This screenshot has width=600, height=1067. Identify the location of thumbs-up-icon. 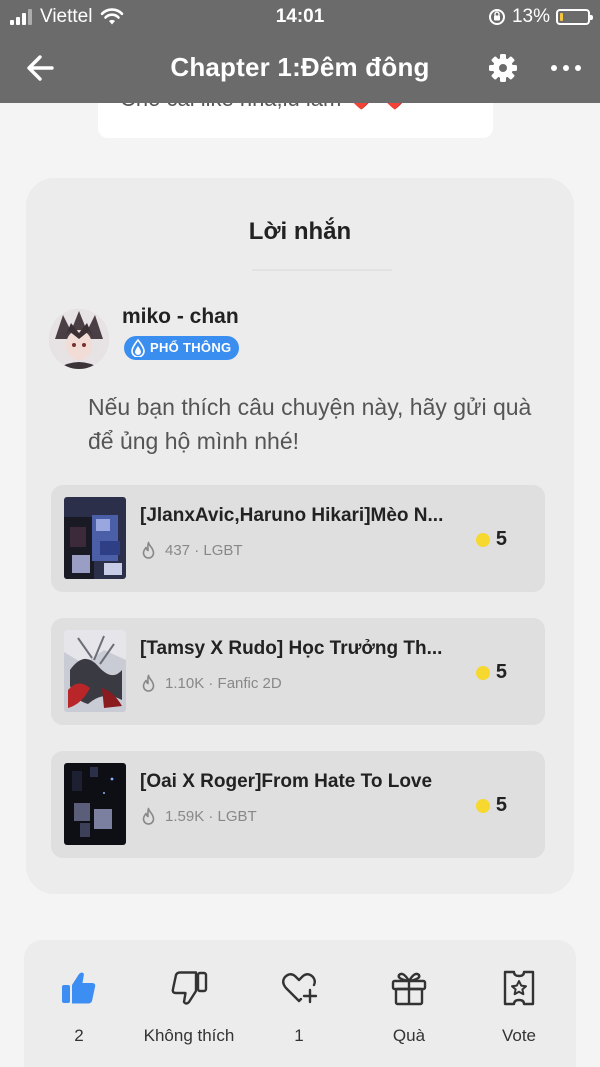
(79, 988).